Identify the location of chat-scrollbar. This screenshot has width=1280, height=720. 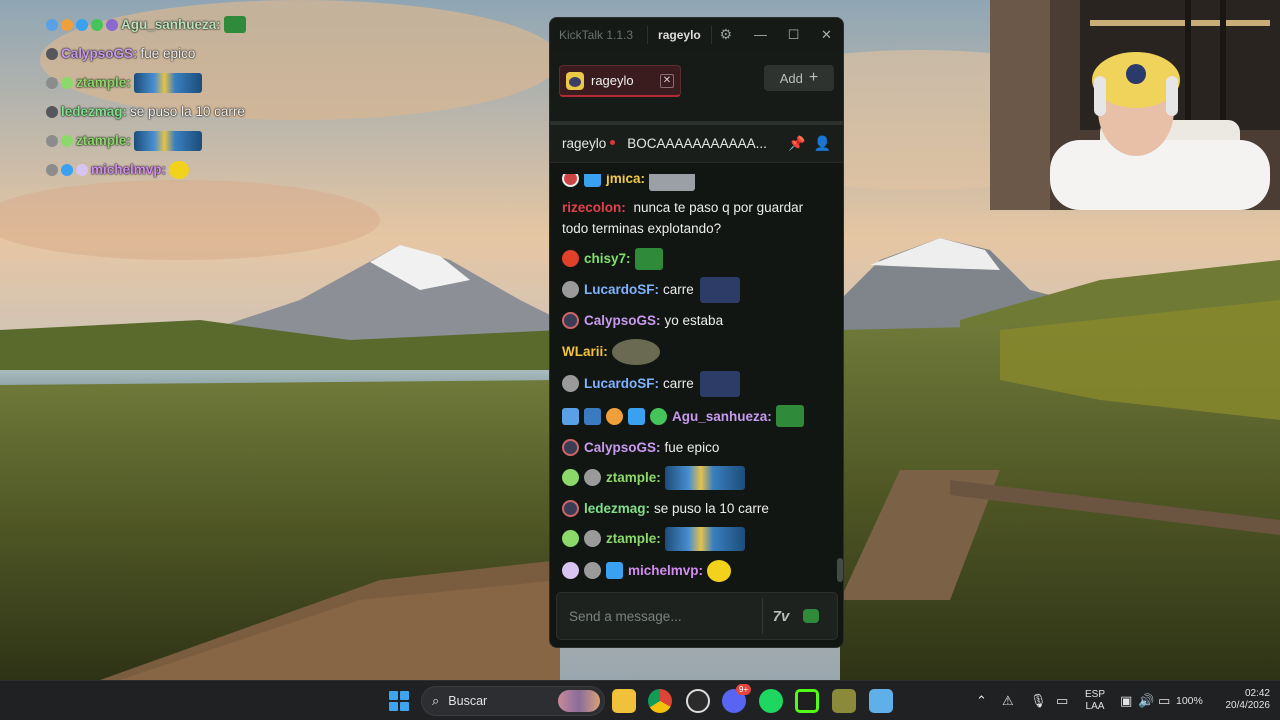
(840, 570).